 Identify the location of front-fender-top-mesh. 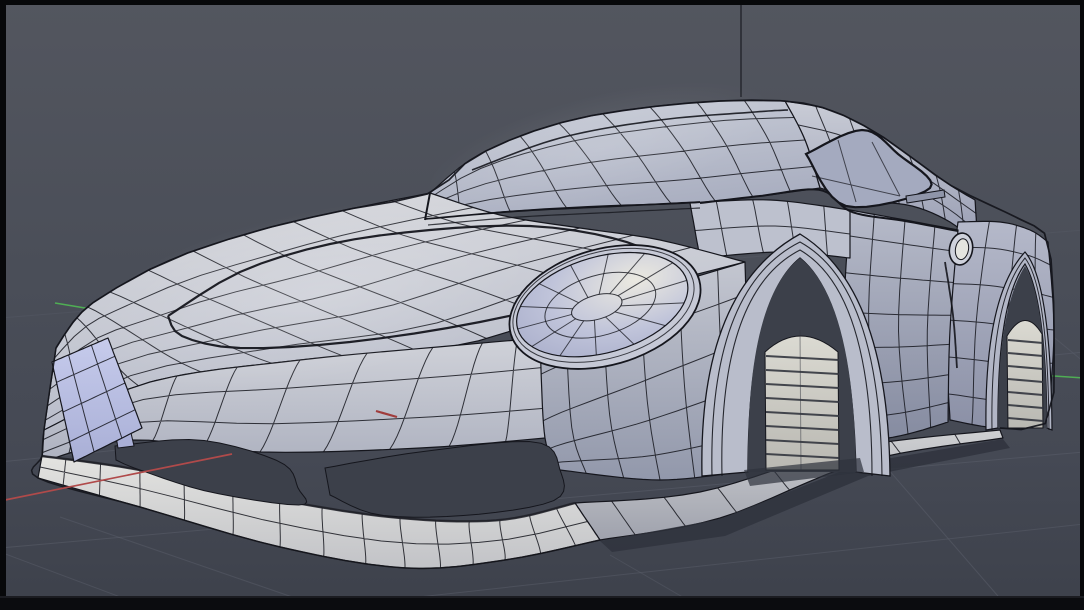
(770, 229).